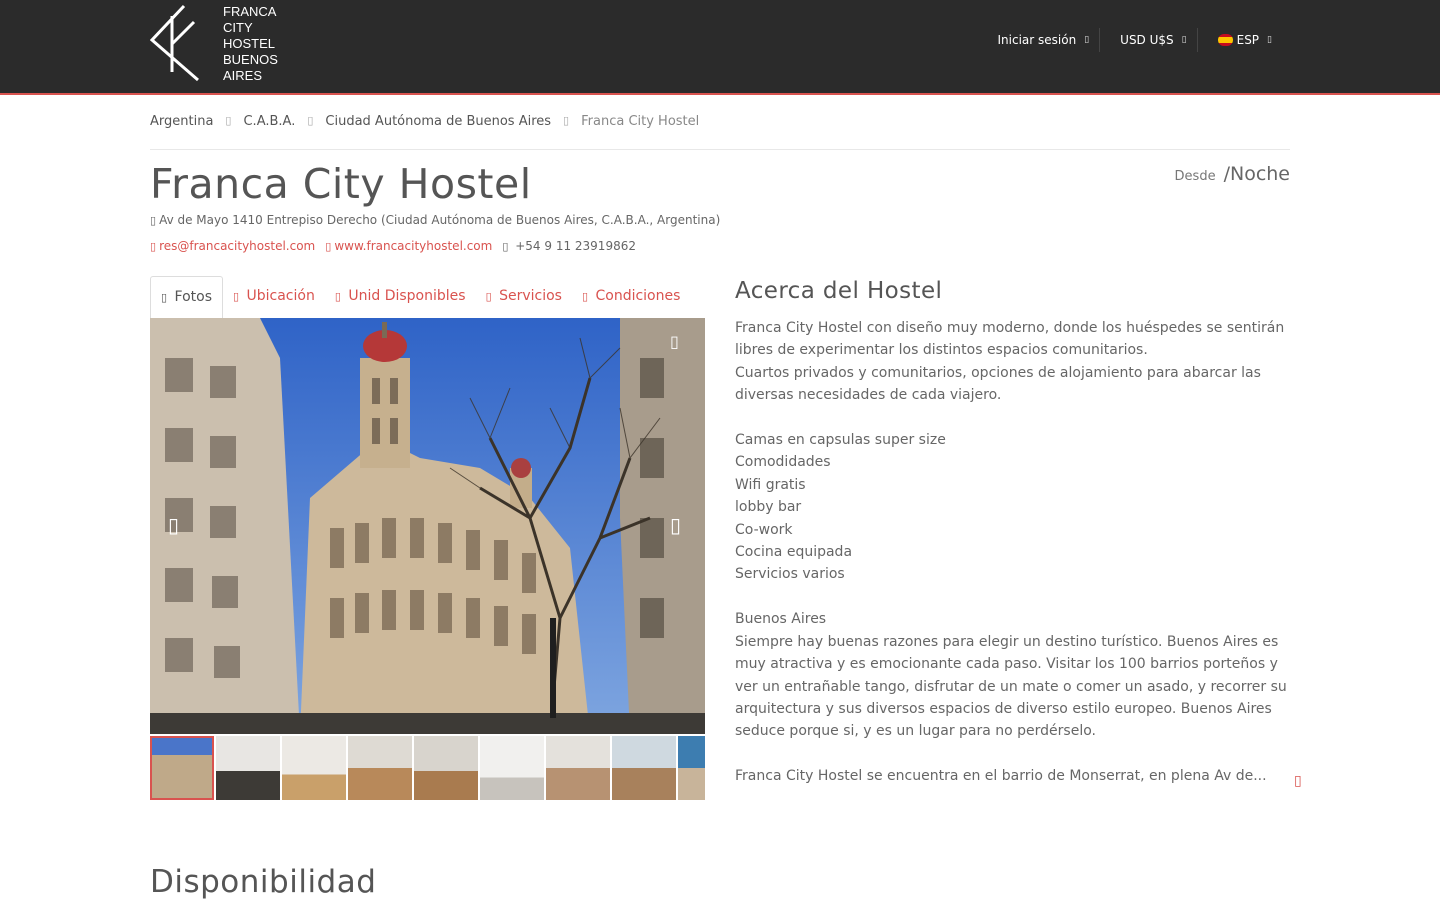 The height and width of the screenshot is (900, 1440). Describe the element at coordinates (839, 291) in the screenshot. I see `about-title: Acerca del Hostel` at that location.